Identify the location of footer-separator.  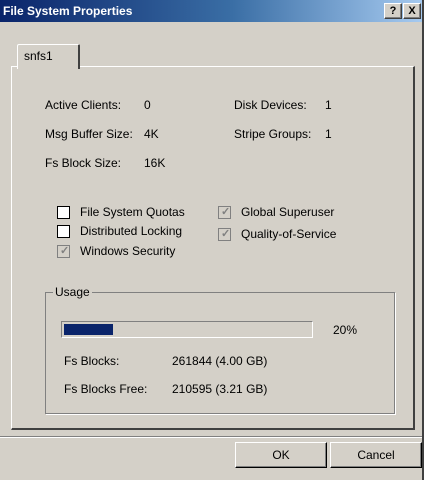
(211, 437).